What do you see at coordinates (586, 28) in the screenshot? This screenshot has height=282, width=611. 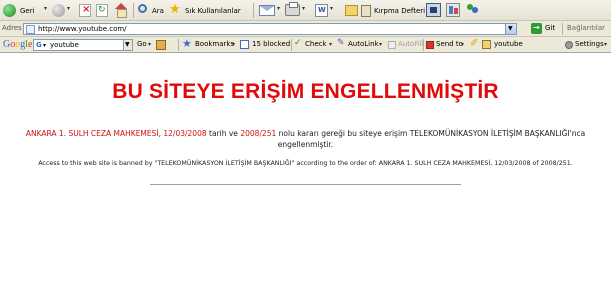 I see `links-label: Bağlantılar` at bounding box center [586, 28].